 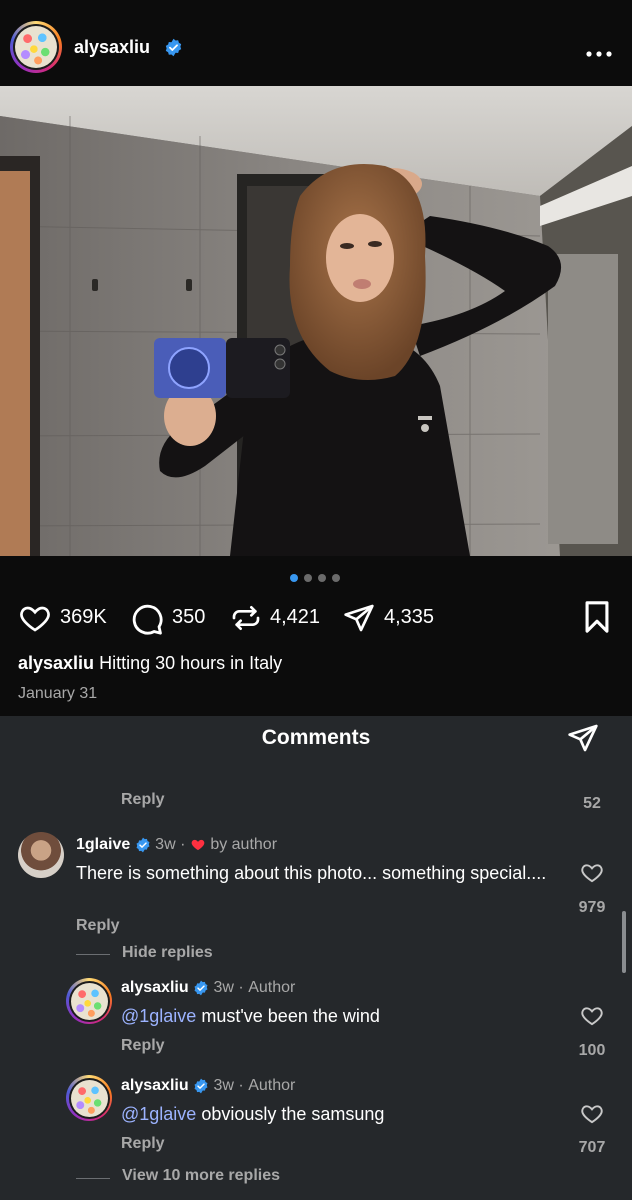 I want to click on comments-title: Comments, so click(x=316, y=737).